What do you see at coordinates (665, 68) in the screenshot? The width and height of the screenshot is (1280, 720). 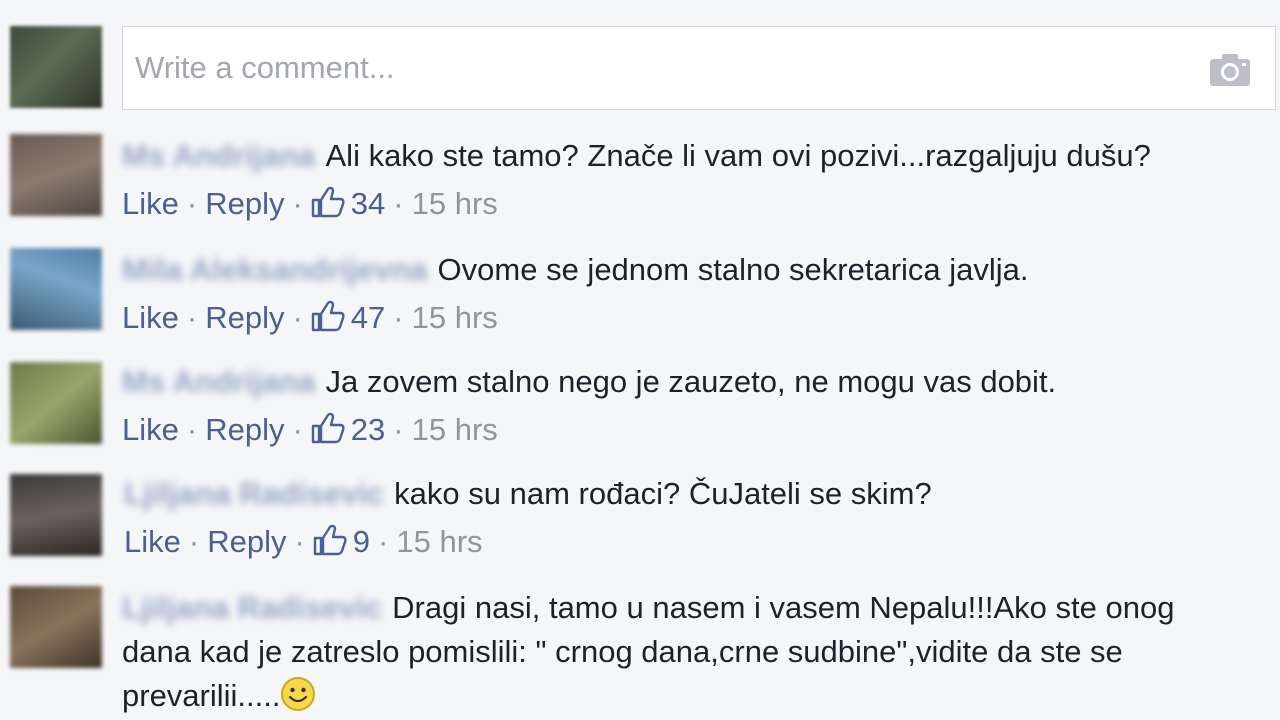 I see `comment-input` at bounding box center [665, 68].